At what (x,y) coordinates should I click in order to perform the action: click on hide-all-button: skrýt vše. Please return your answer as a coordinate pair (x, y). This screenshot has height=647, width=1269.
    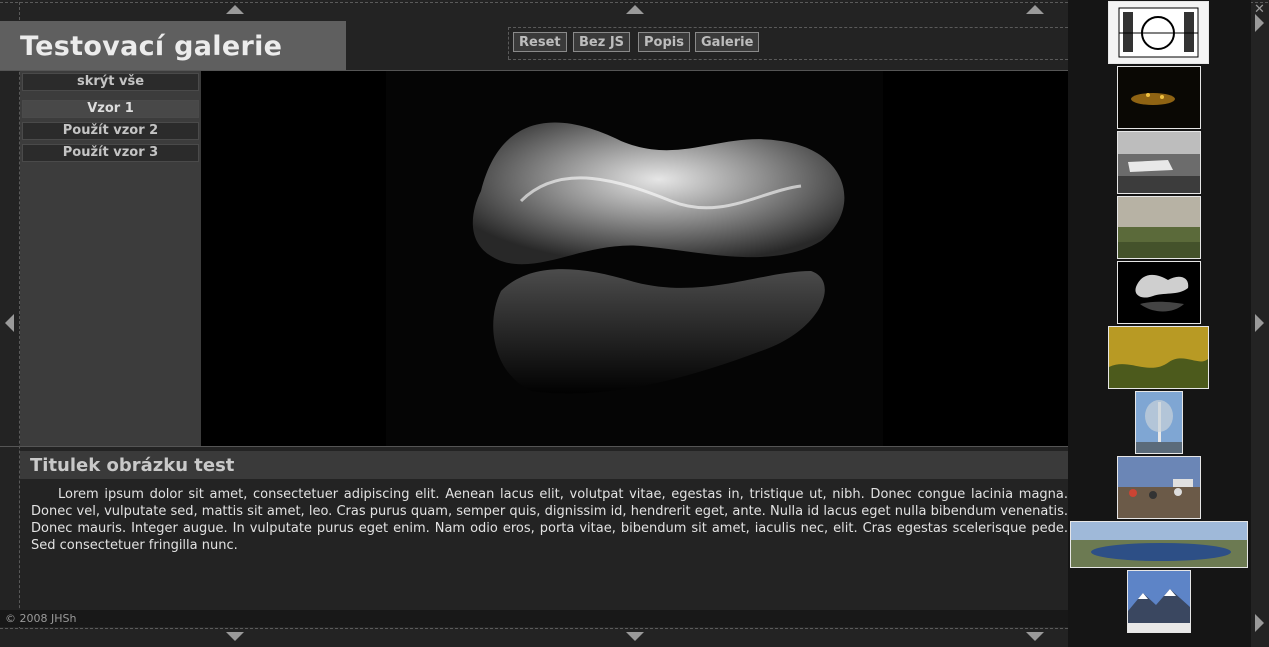
    Looking at the image, I should click on (110, 82).